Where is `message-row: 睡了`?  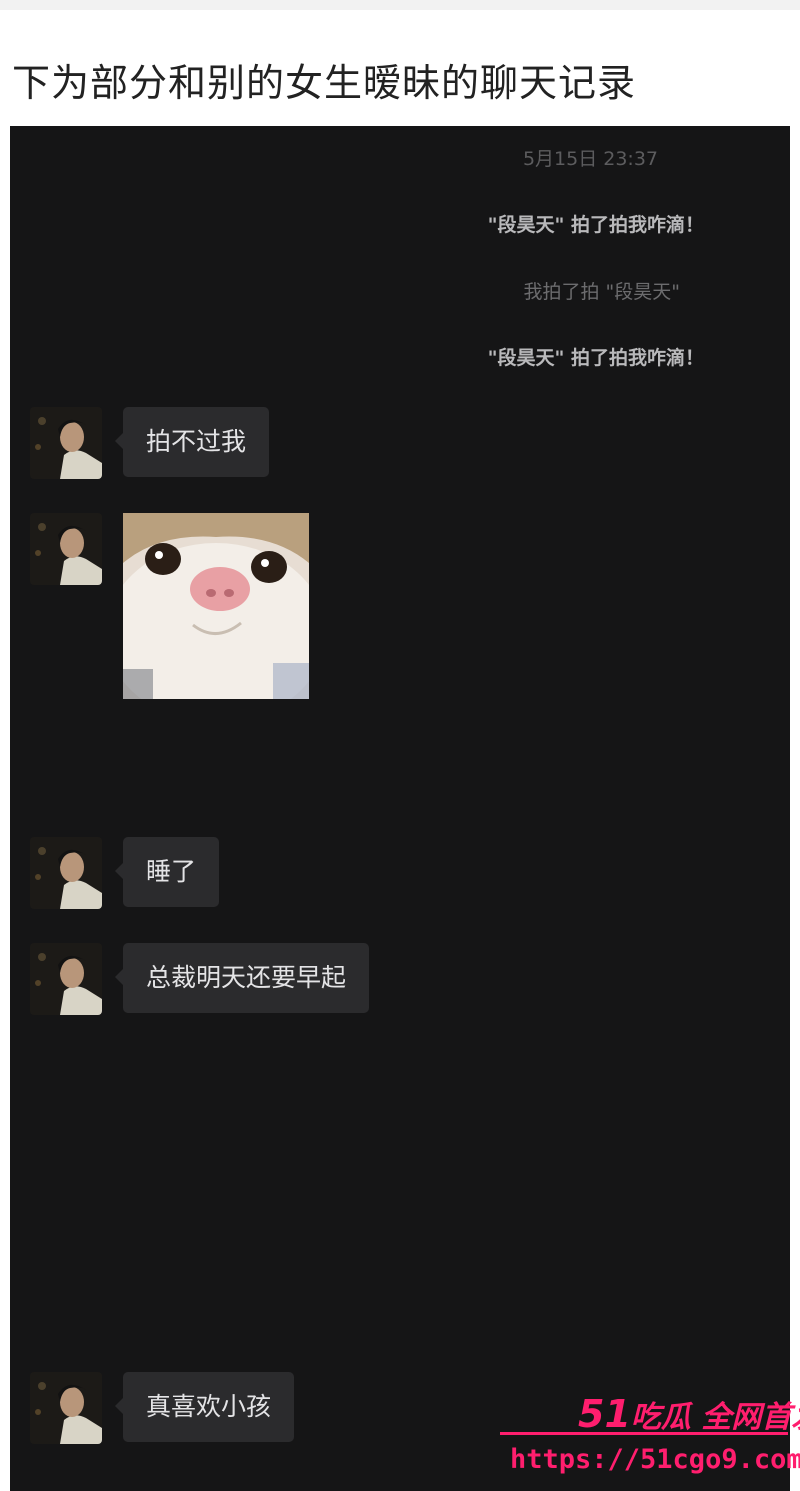
message-row: 睡了 is located at coordinates (400, 873).